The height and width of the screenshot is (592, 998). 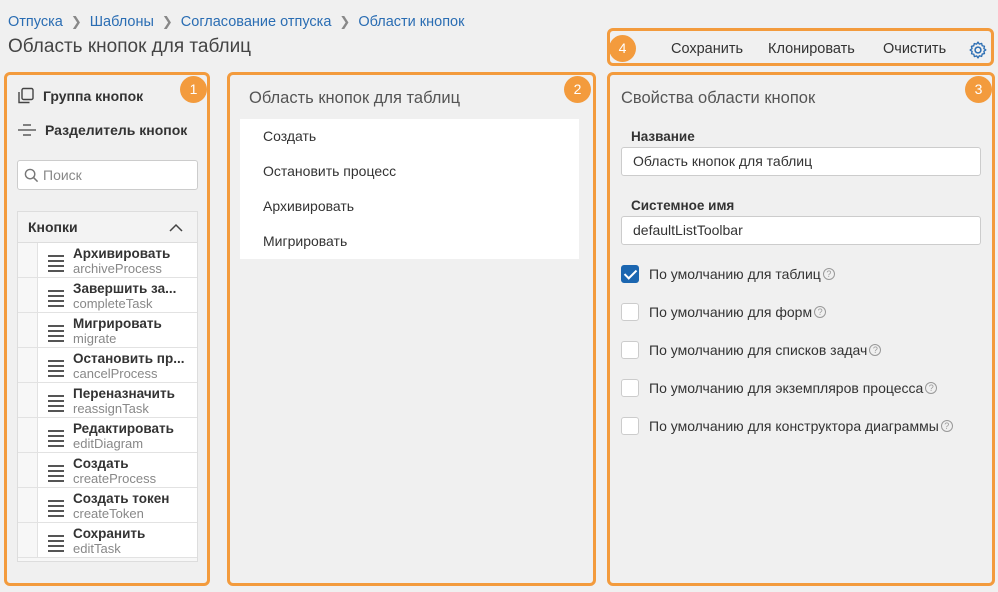 What do you see at coordinates (116, 130) in the screenshot?
I see `button-separator-label: Разделитель кнопок` at bounding box center [116, 130].